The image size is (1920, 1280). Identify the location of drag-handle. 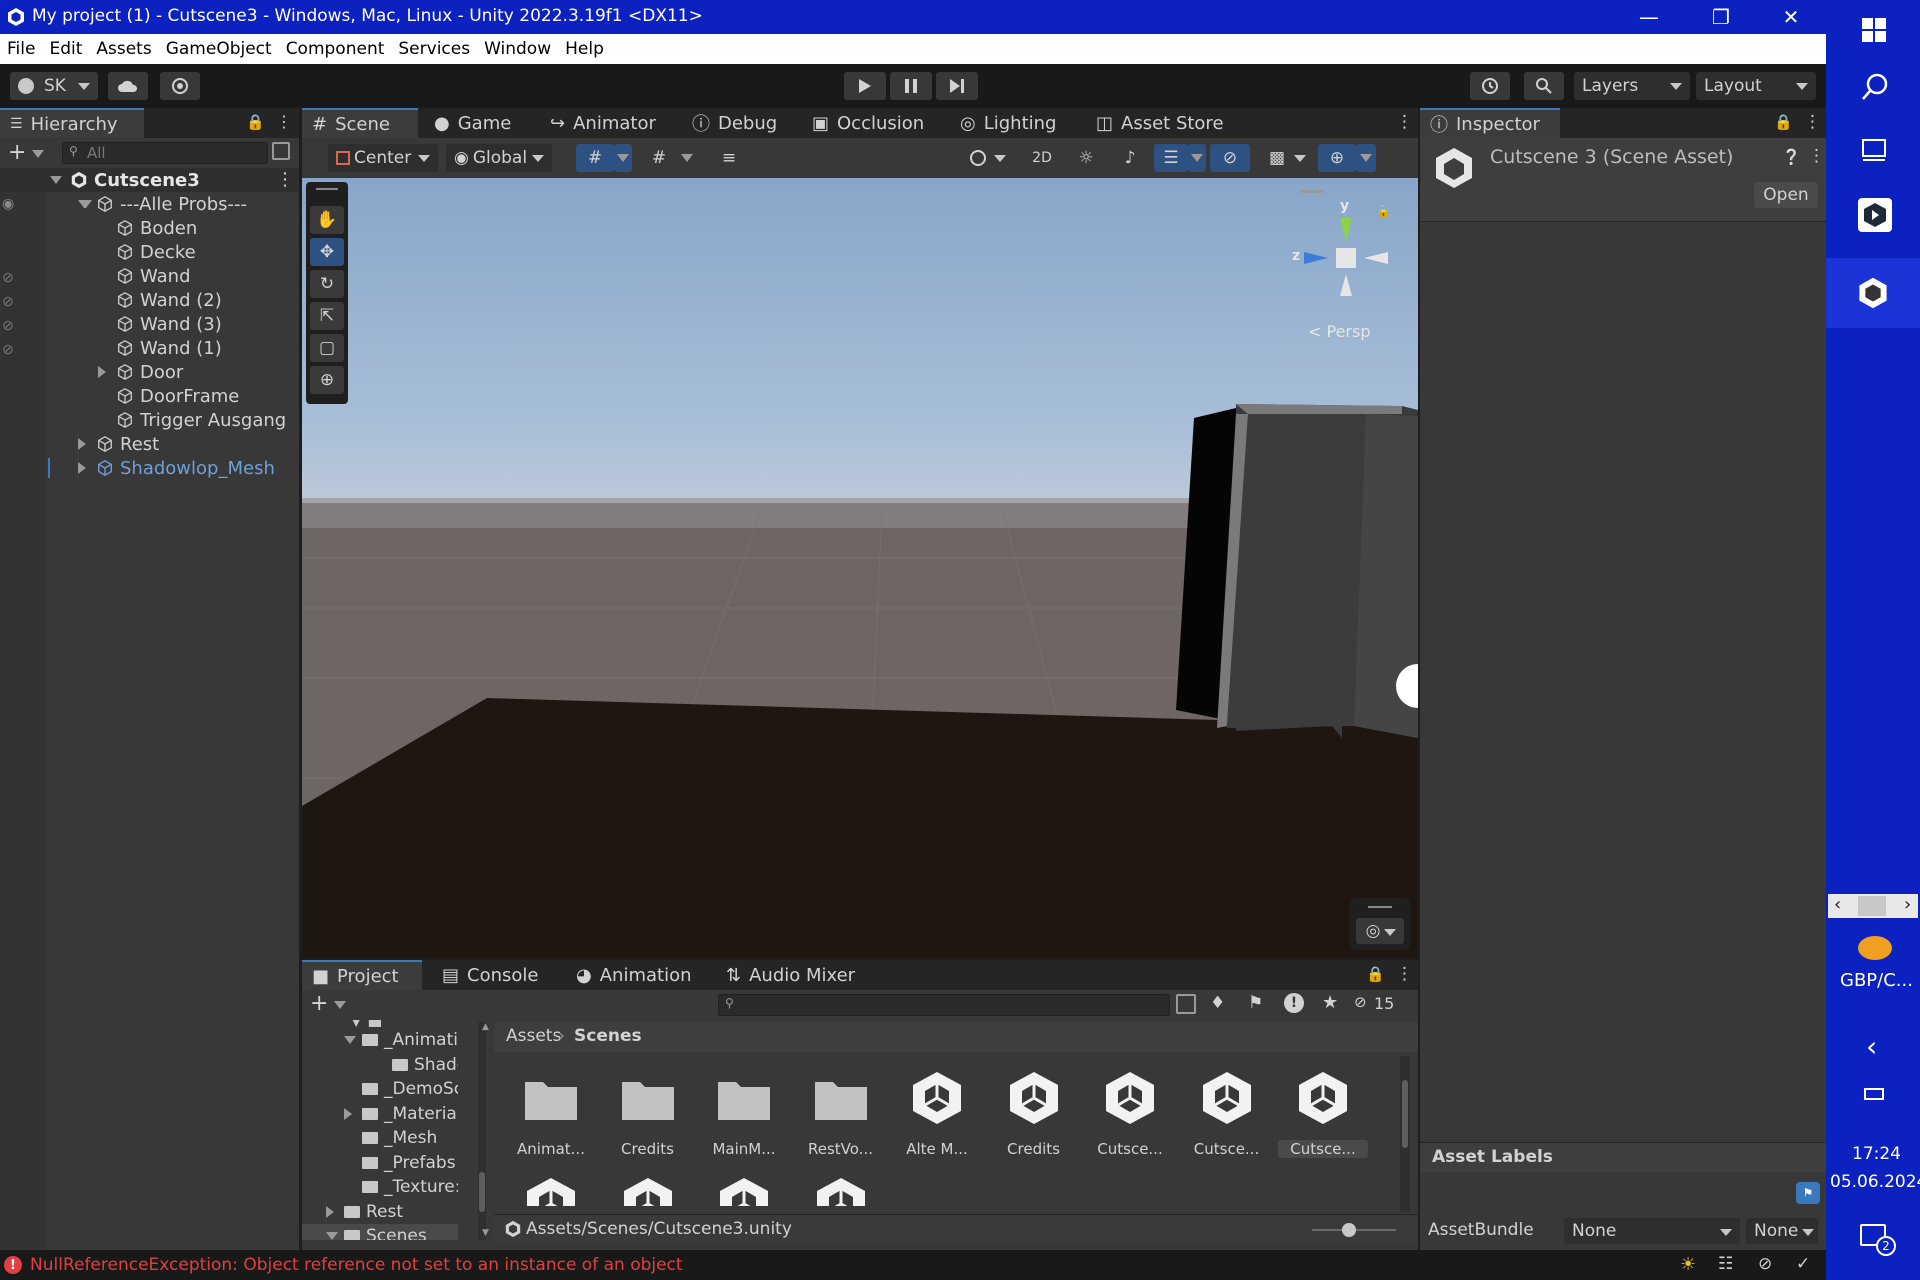
(1312, 191).